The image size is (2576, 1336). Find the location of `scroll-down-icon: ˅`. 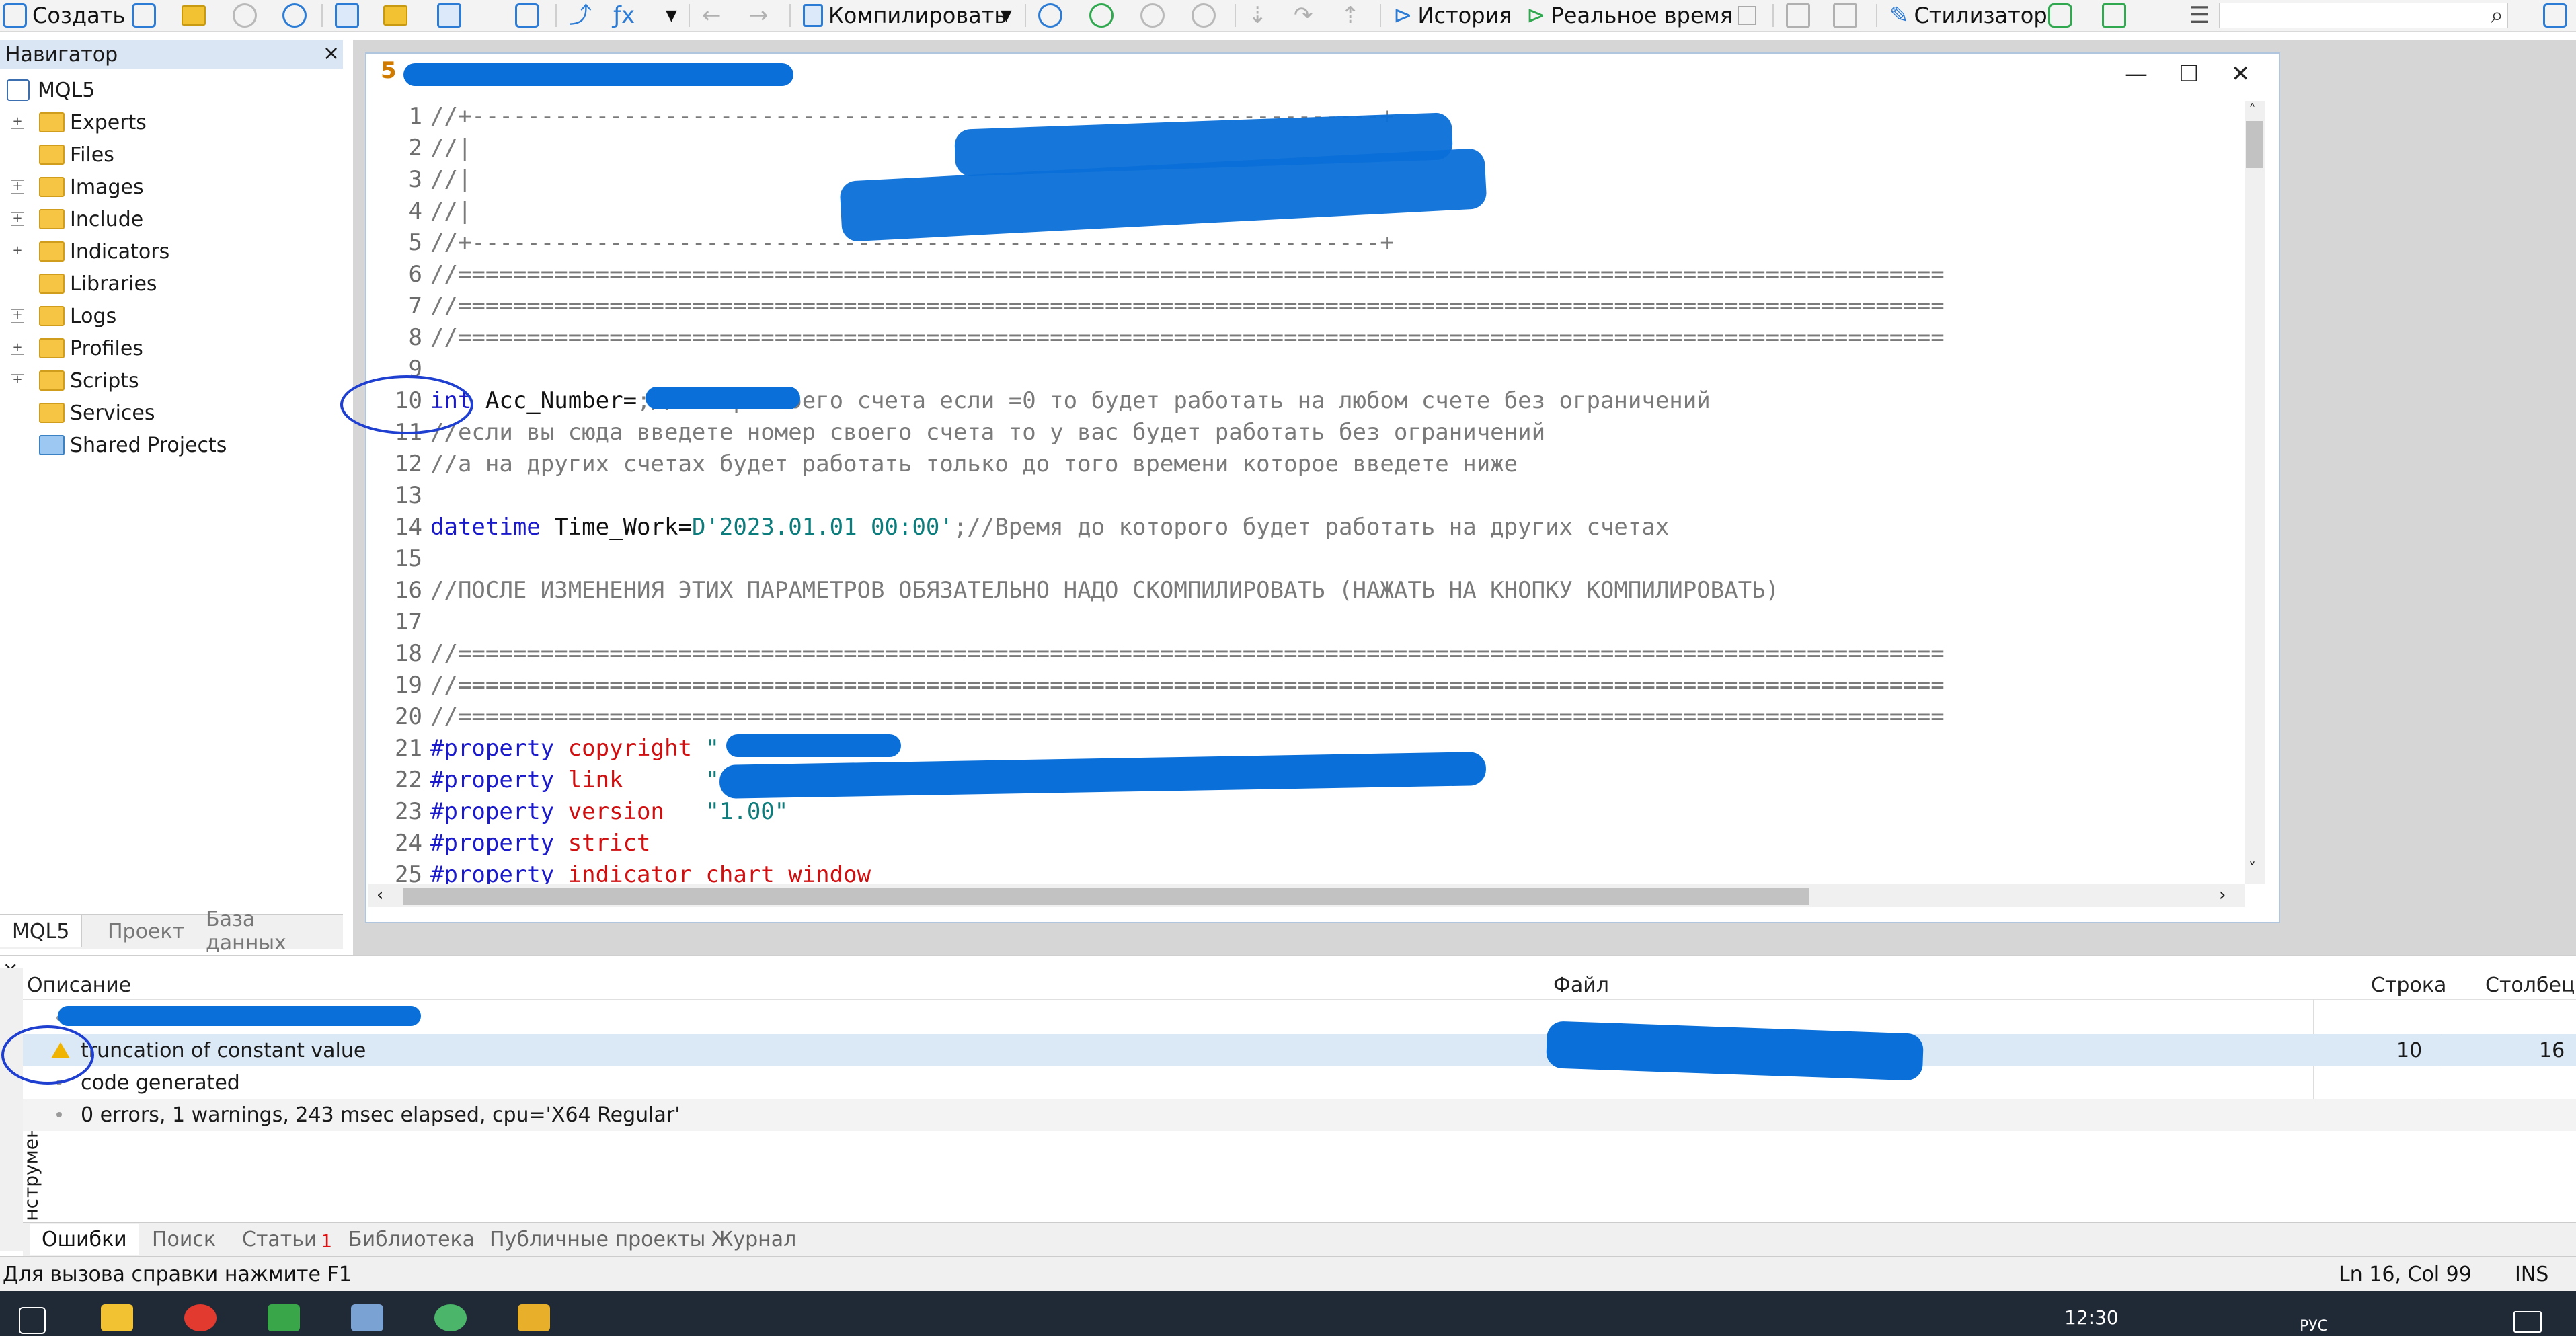

scroll-down-icon: ˅ is located at coordinates (2252, 869).